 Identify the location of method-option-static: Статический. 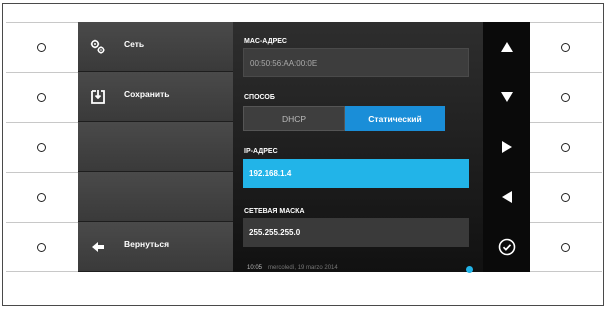
(395, 118).